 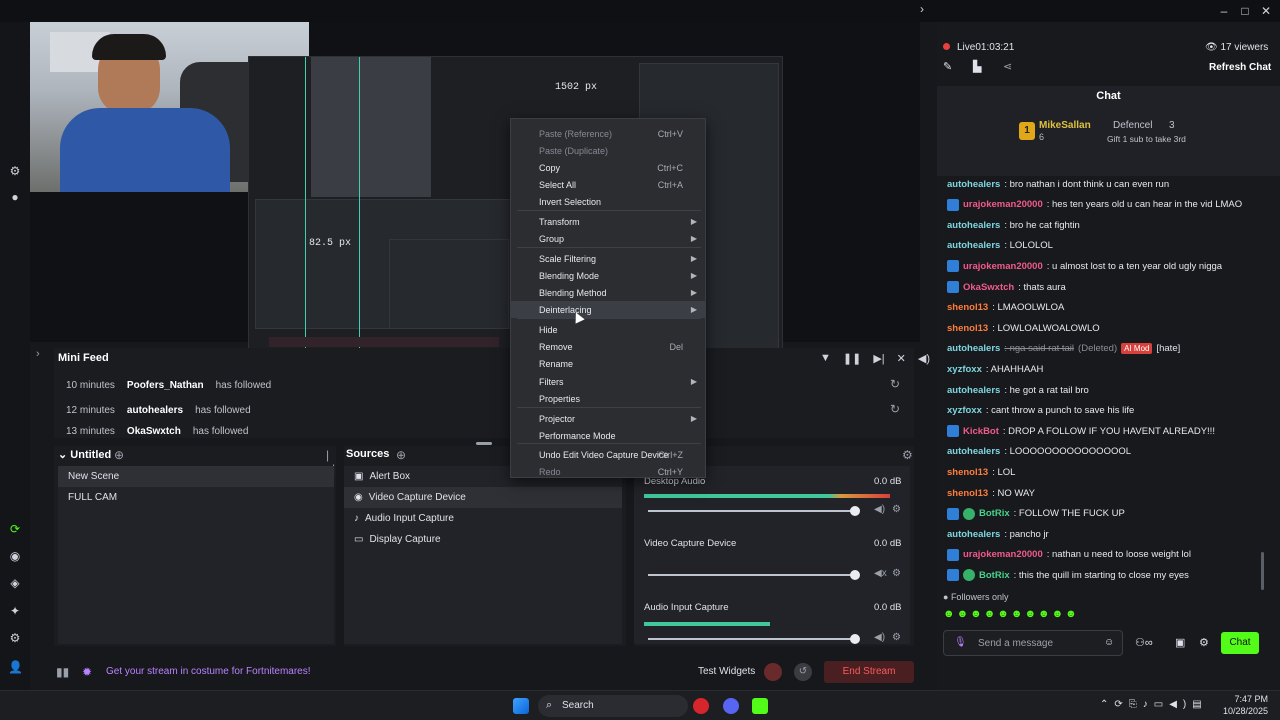 What do you see at coordinates (196, 497) in the screenshot?
I see `scene-item: FULL CAM` at bounding box center [196, 497].